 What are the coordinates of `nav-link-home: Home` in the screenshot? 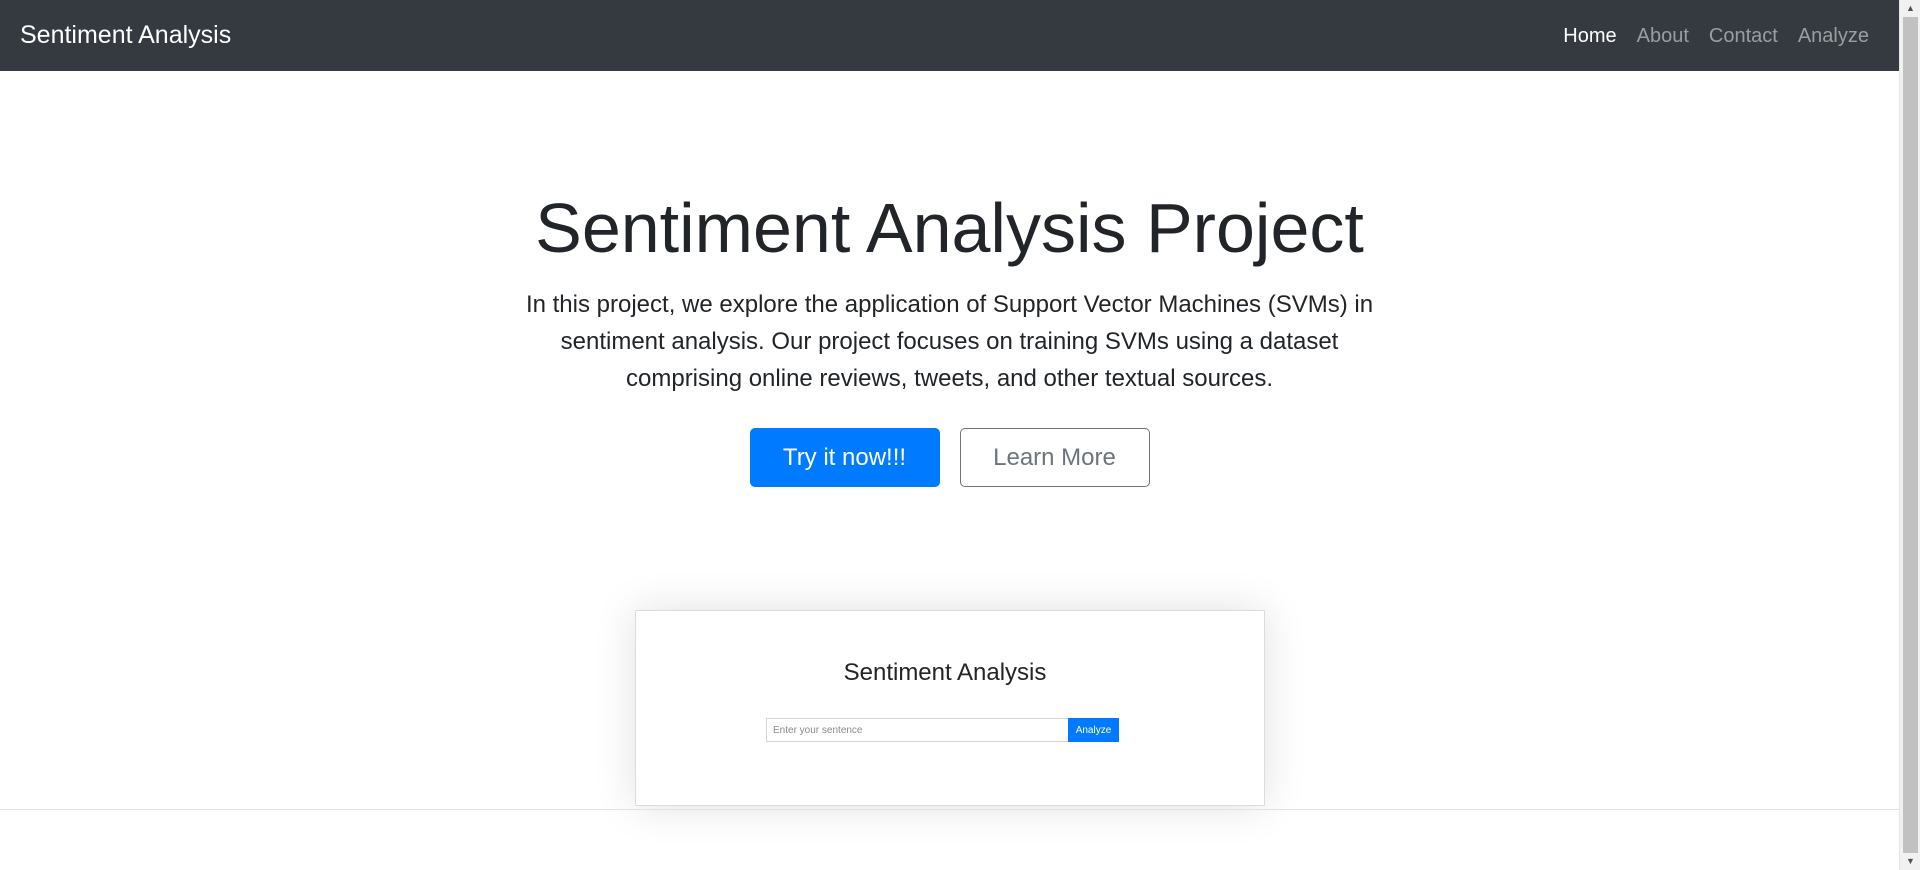 It's located at (1589, 36).